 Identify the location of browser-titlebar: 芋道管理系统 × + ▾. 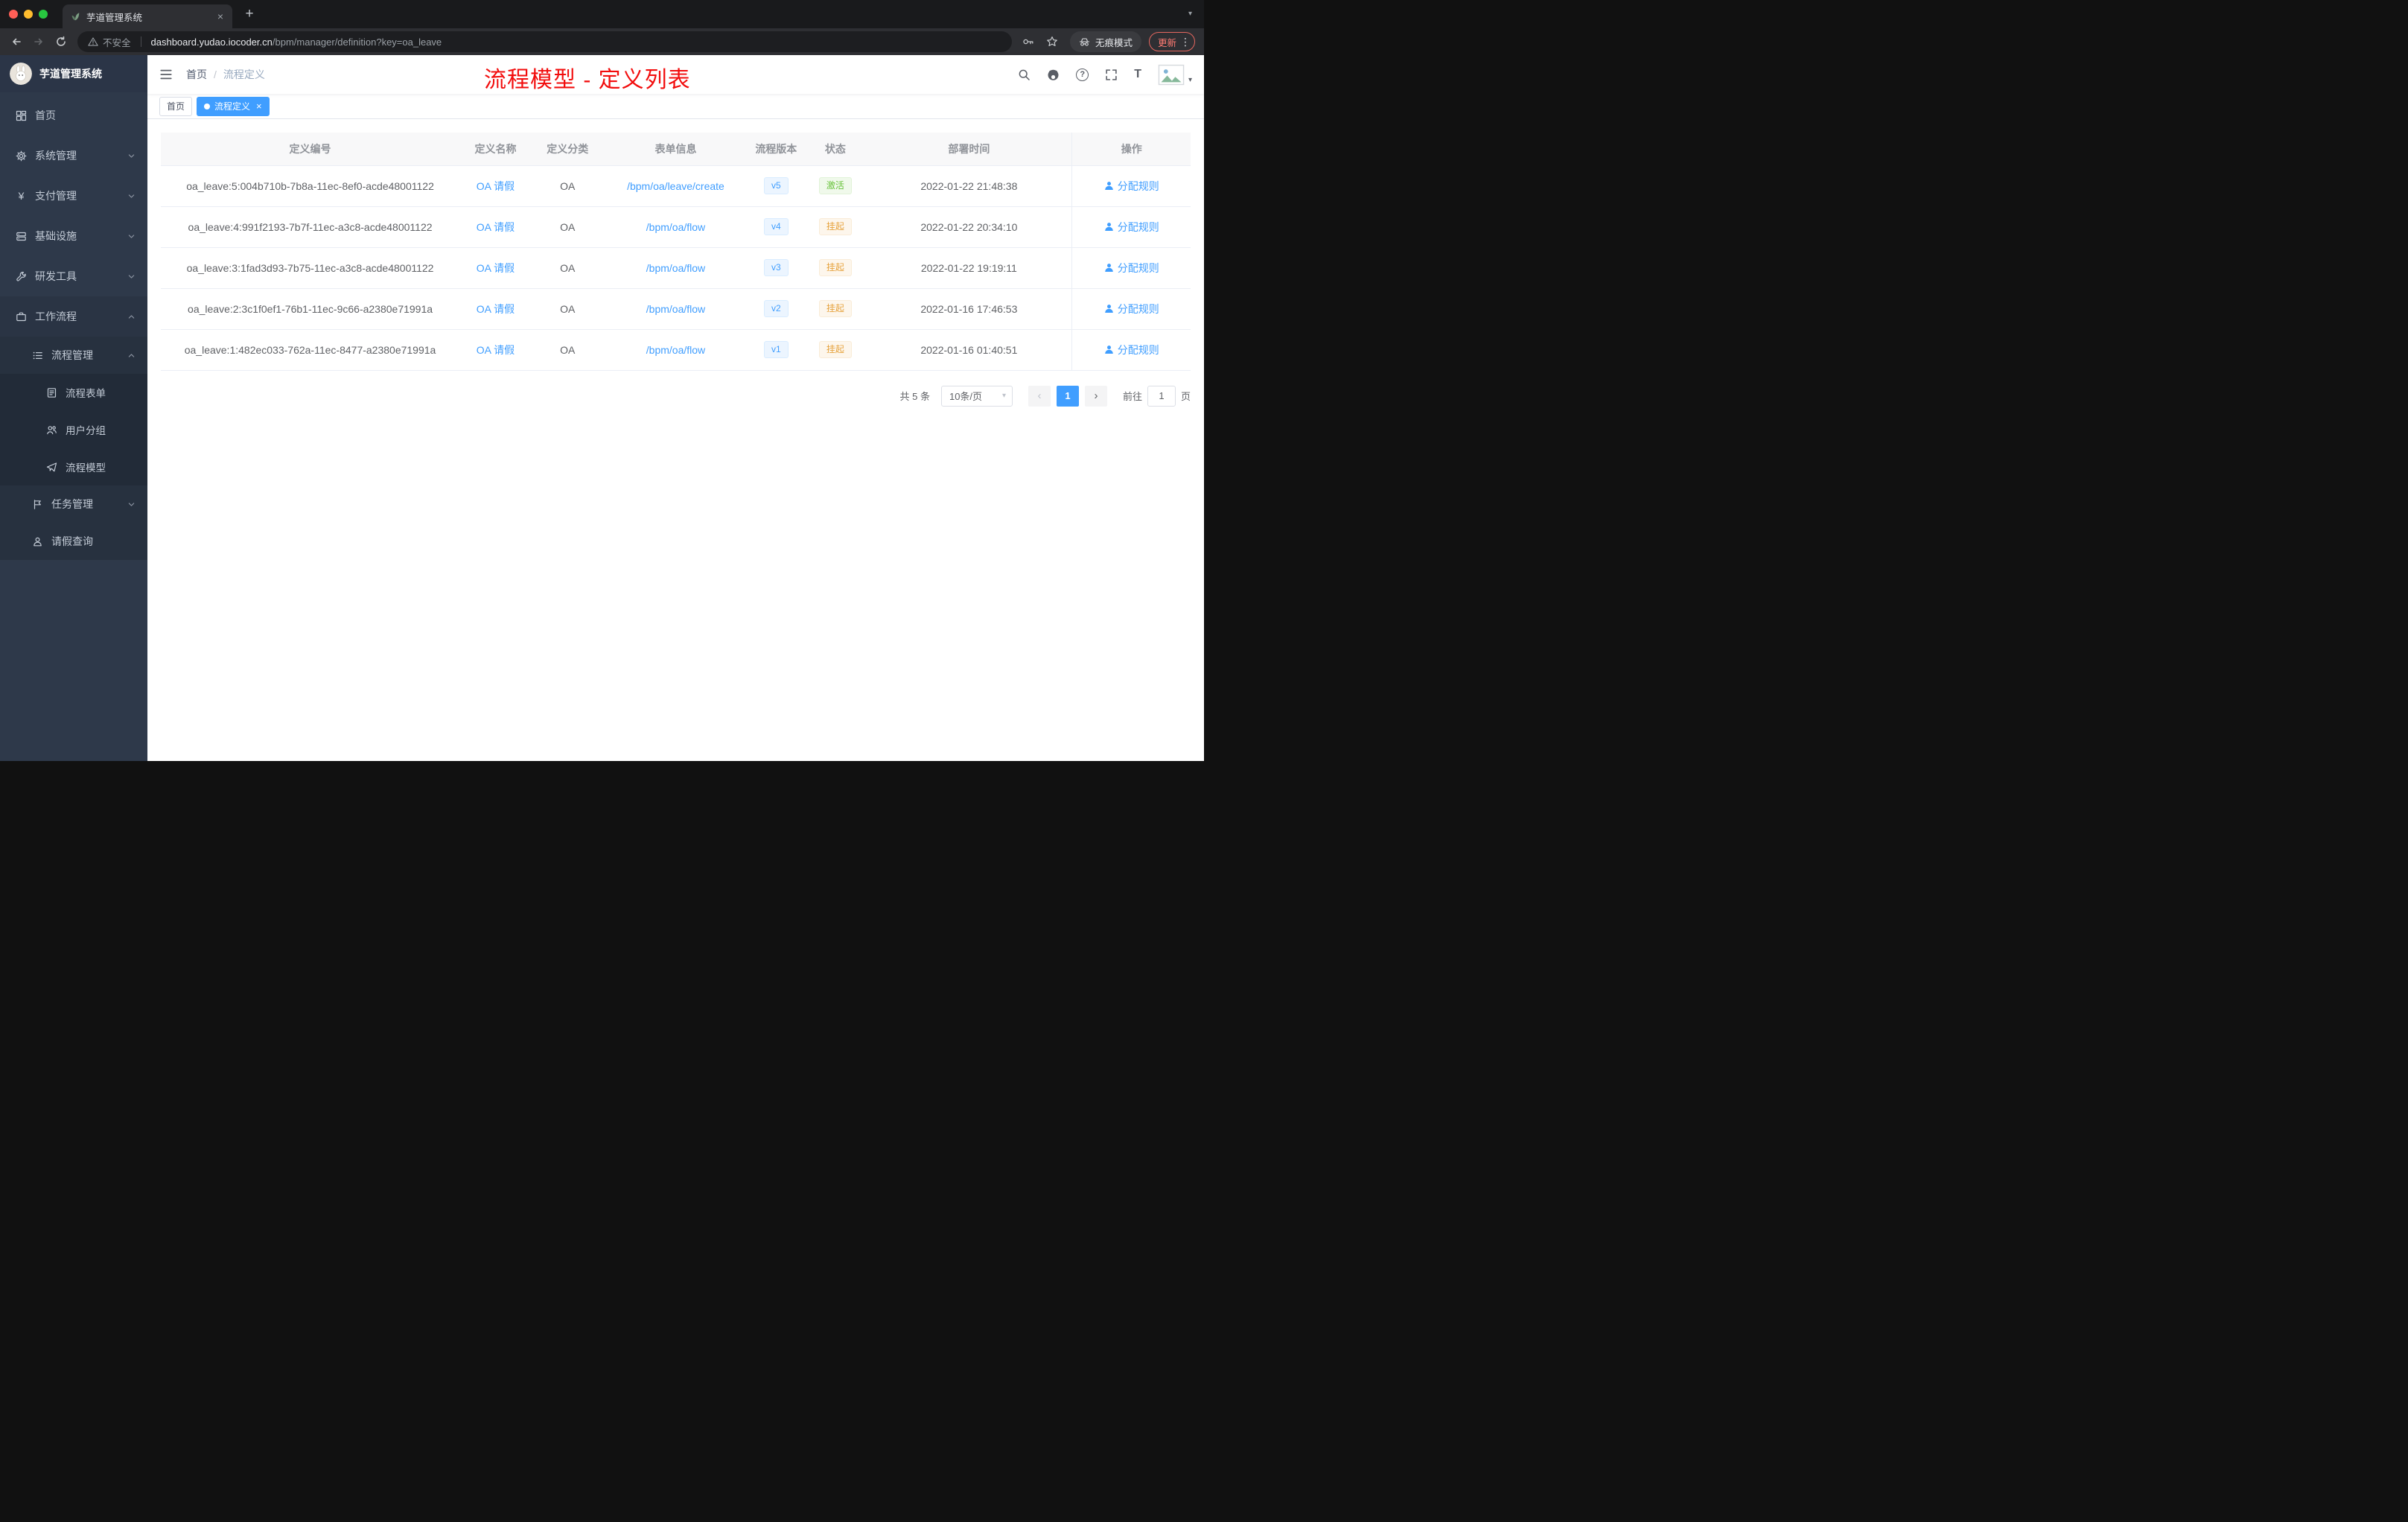
(602, 14).